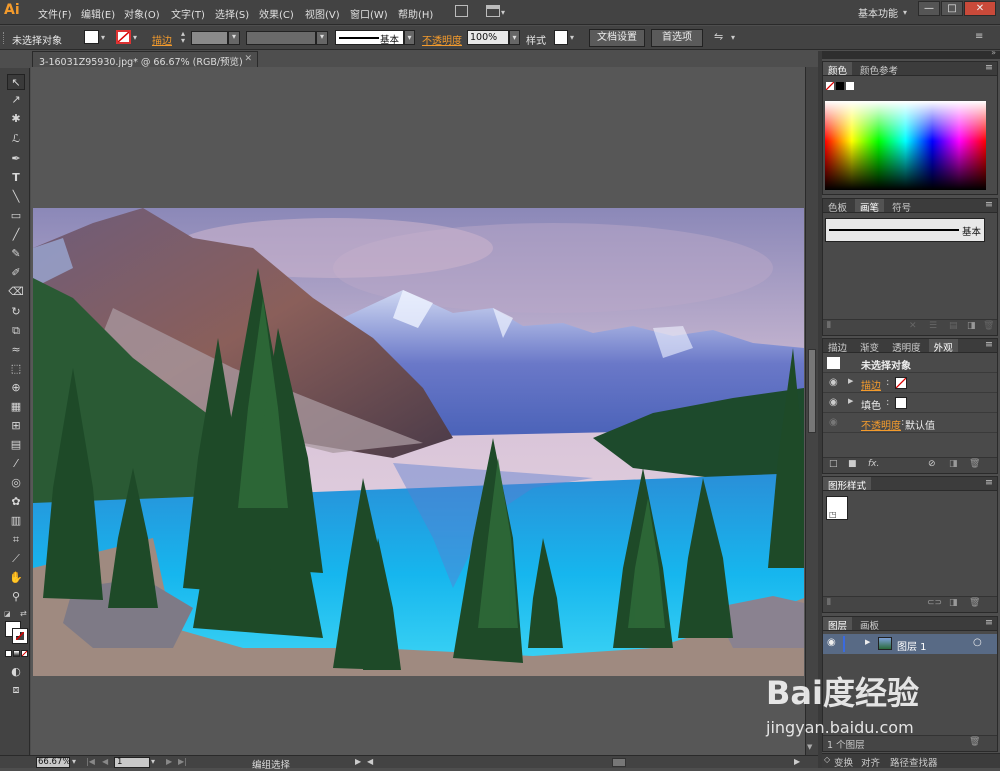 This screenshot has height=771, width=1000. Describe the element at coordinates (16, 273) in the screenshot. I see `blob-brush-tool-icon: ✐` at that location.